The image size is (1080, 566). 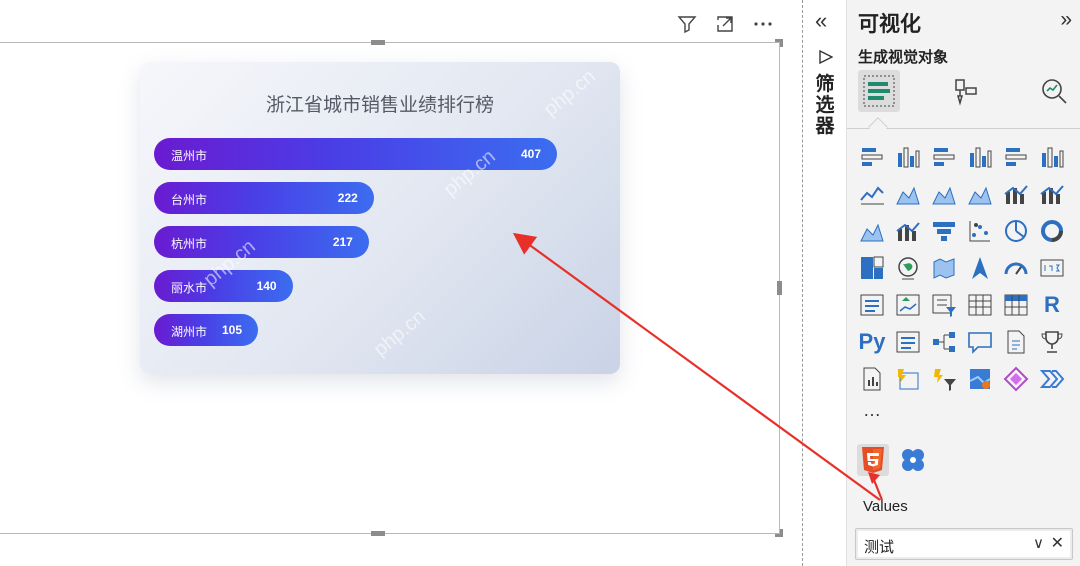 I want to click on custom-visual-icon, so click(x=913, y=460).